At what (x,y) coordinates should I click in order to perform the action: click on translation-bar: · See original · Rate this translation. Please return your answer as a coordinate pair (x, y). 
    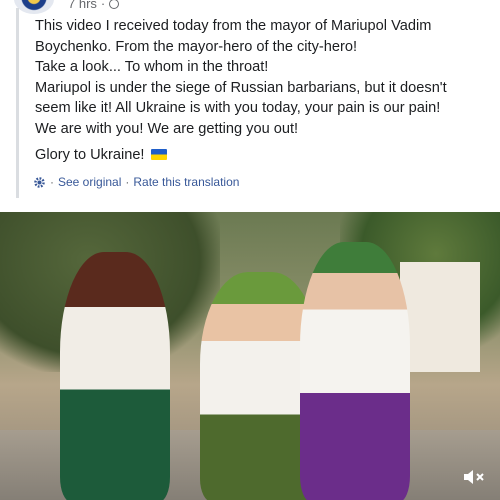
    Looking at the image, I should click on (136, 182).